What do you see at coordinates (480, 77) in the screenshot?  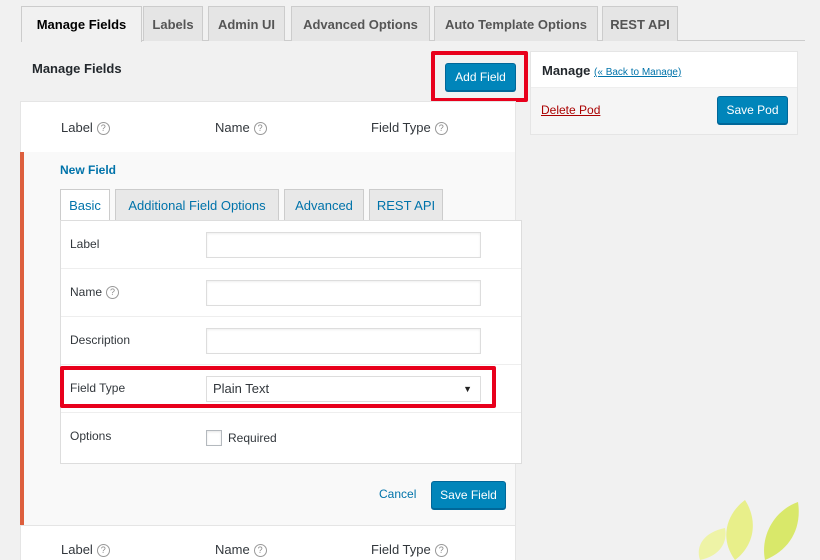 I see `add-field-button: Add Field` at bounding box center [480, 77].